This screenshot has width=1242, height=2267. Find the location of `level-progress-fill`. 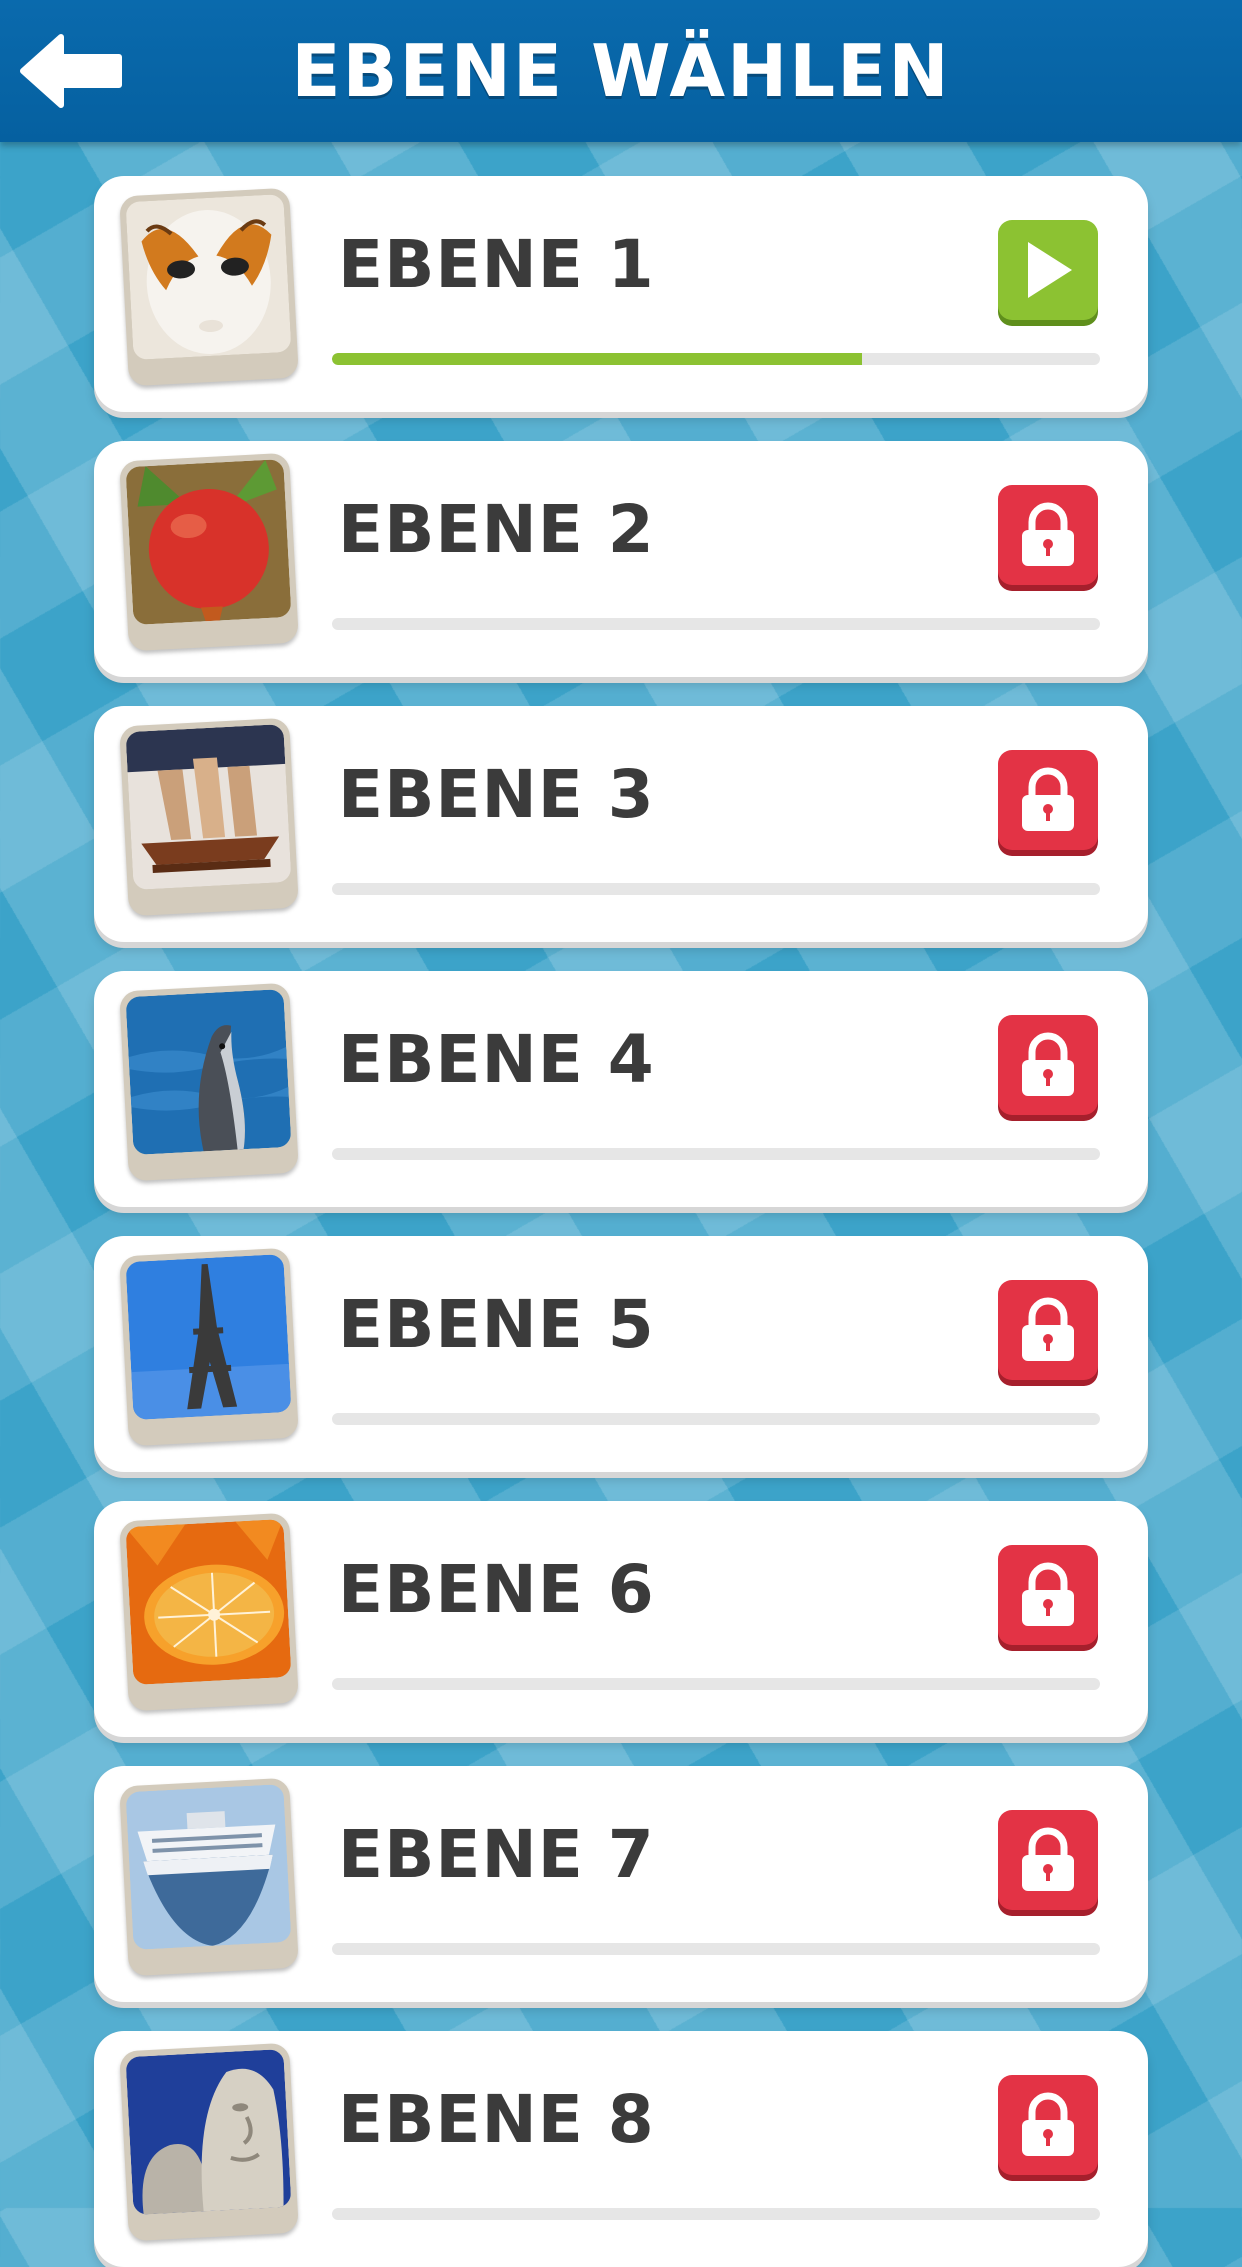

level-progress-fill is located at coordinates (597, 359).